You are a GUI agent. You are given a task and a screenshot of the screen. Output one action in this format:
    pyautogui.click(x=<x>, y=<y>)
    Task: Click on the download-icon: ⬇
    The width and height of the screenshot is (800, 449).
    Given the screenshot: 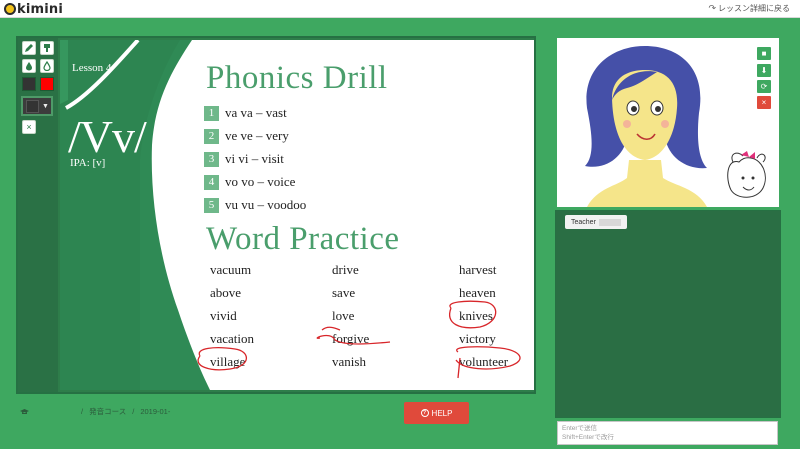 What is the action you would take?
    pyautogui.click(x=764, y=70)
    